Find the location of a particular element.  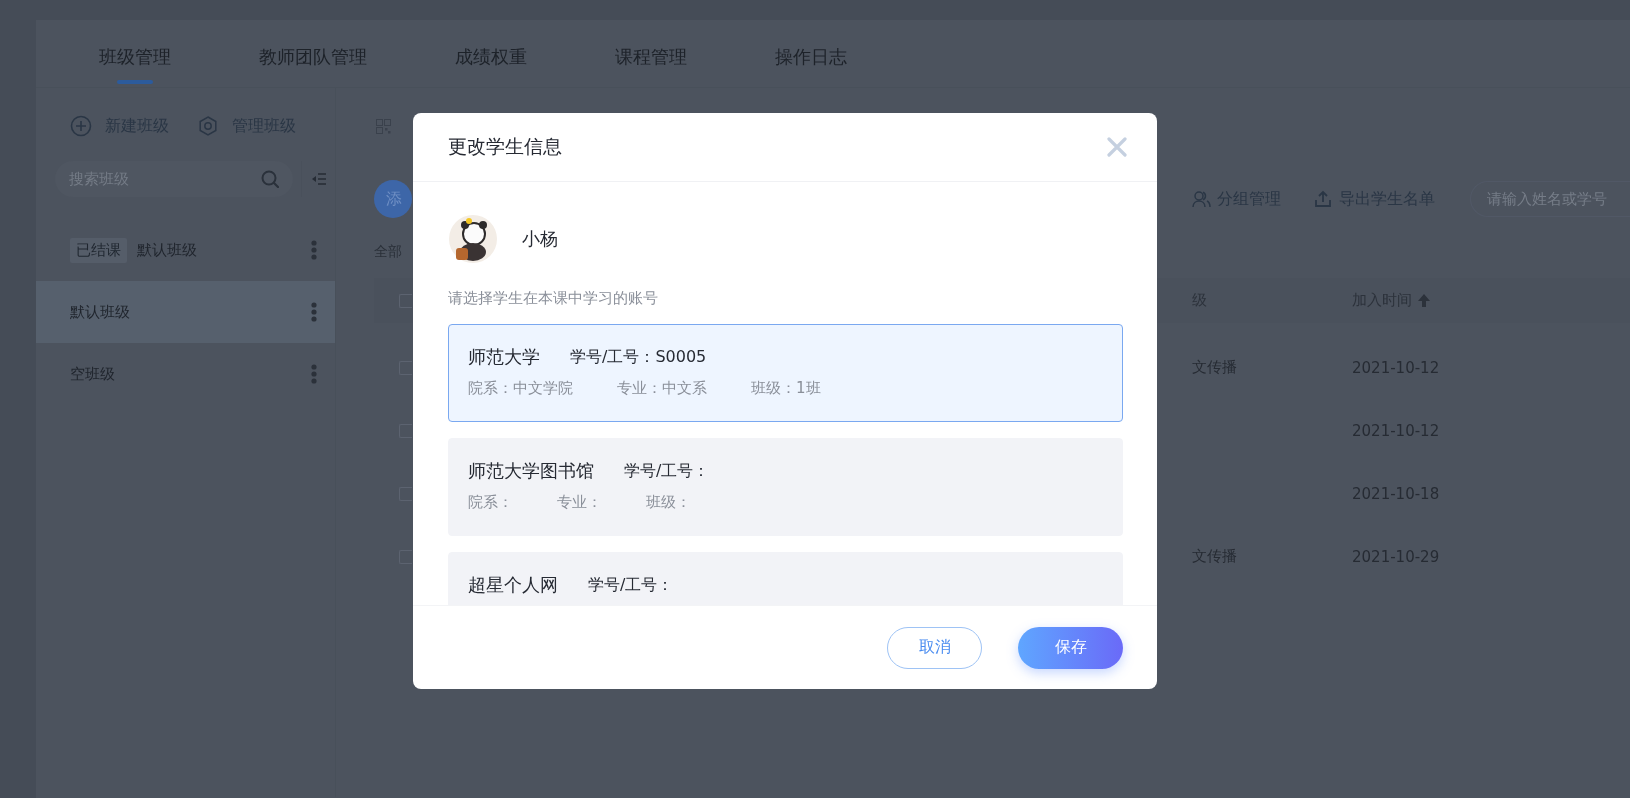

account-card: 超星个人网 学号/工号： is located at coordinates (785, 578).